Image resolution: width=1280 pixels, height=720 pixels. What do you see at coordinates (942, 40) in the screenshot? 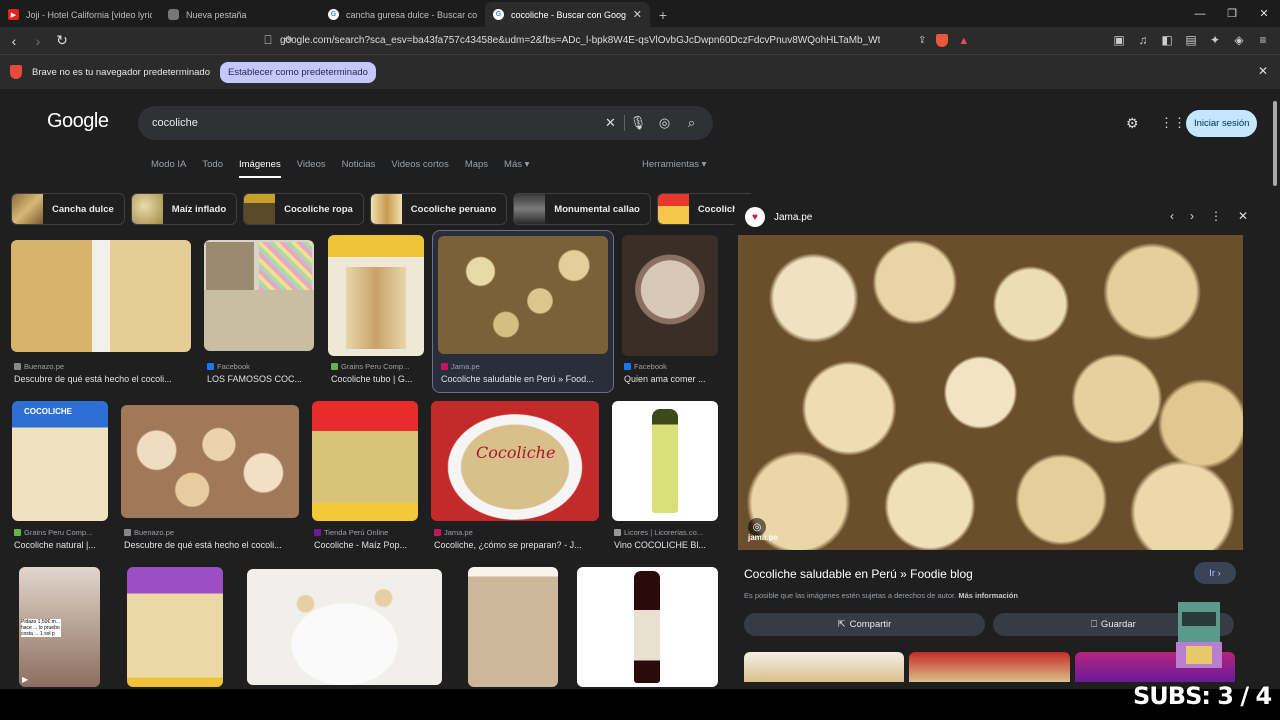
I see `brave-shields-icon` at bounding box center [942, 40].